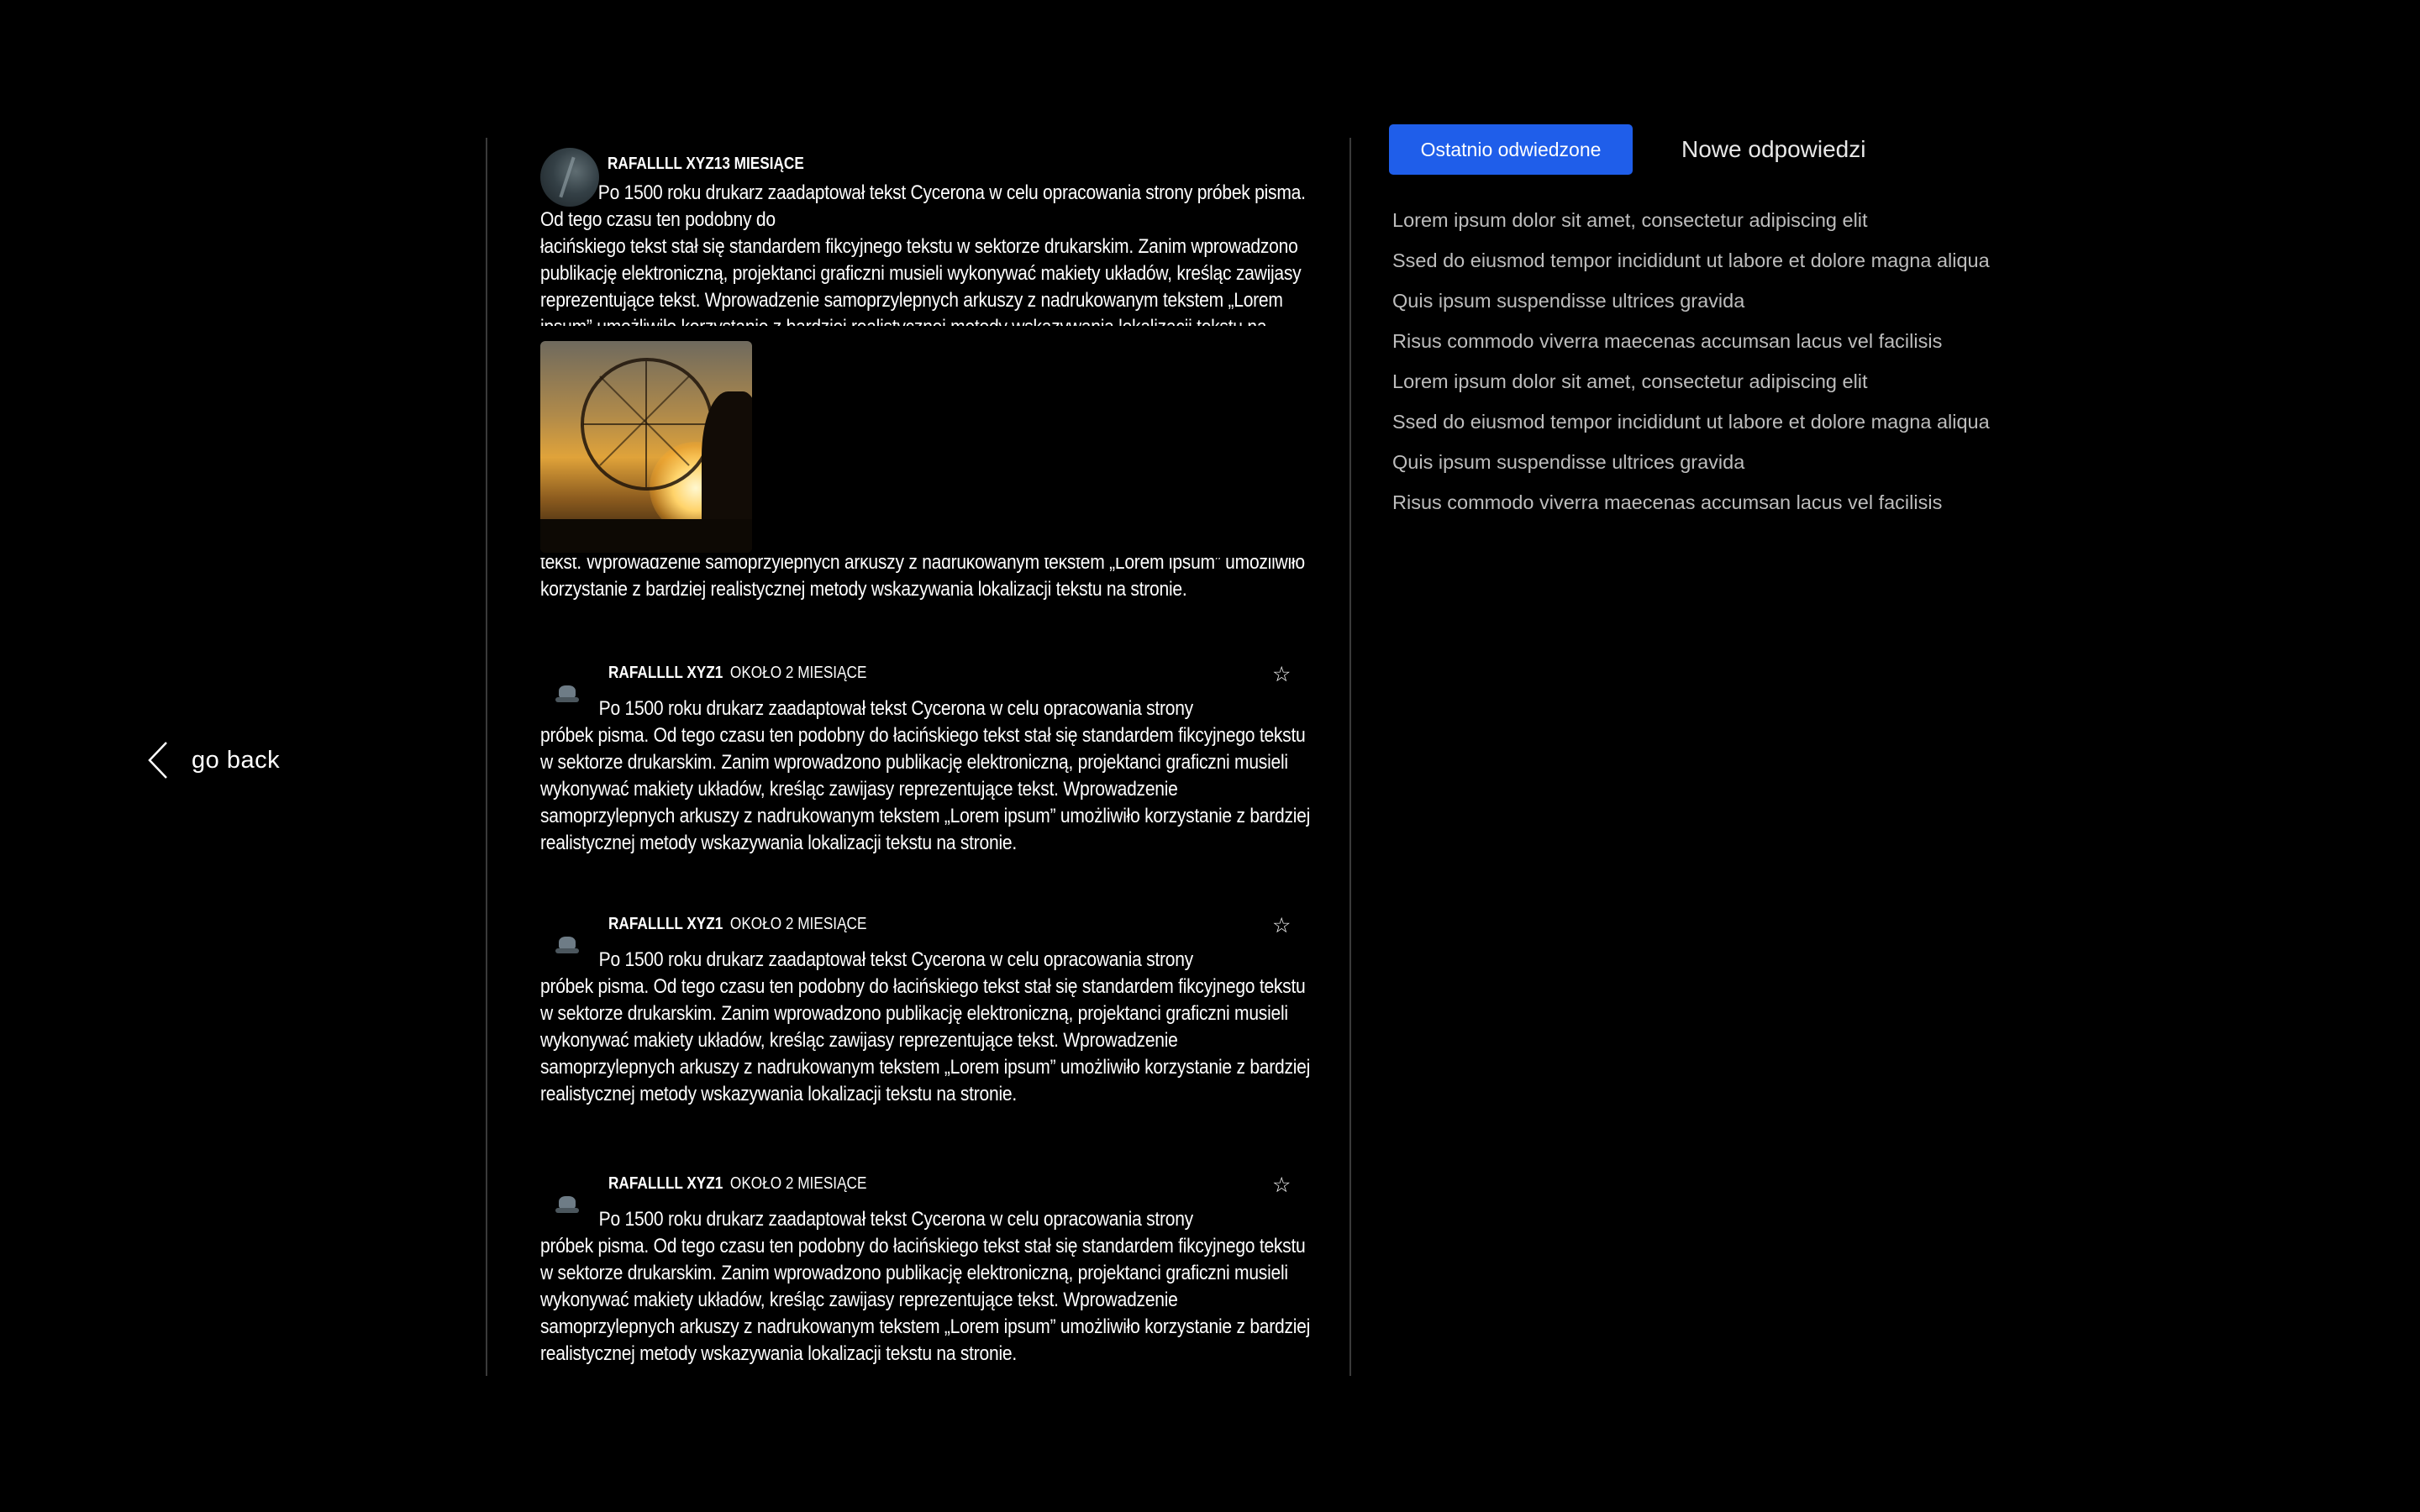  I want to click on go-back-button: go back, so click(211, 760).